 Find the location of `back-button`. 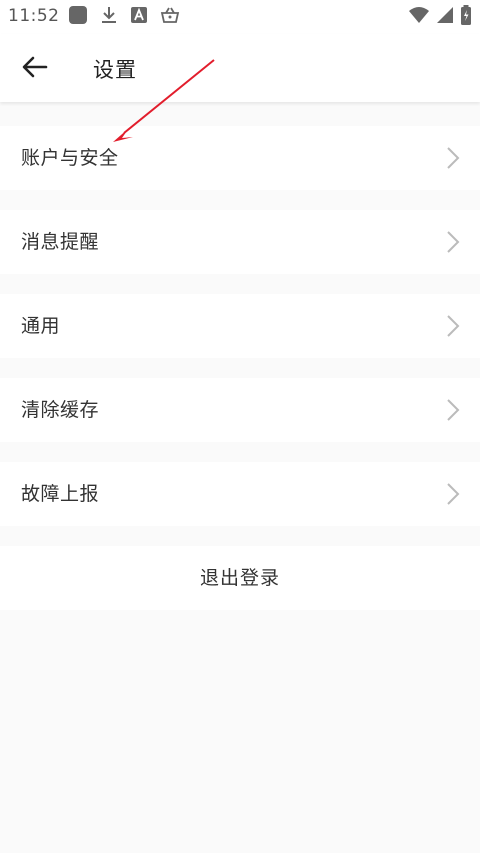

back-button is located at coordinates (35, 69).